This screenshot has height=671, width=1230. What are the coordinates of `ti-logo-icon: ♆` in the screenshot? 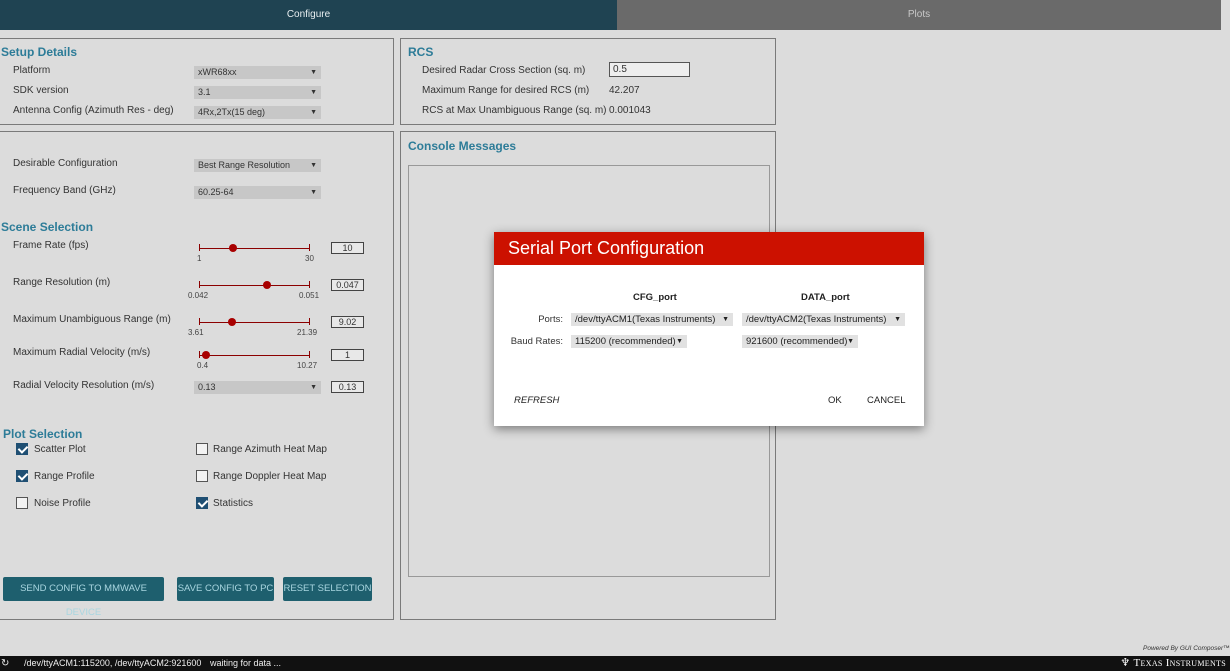 It's located at (1127, 663).